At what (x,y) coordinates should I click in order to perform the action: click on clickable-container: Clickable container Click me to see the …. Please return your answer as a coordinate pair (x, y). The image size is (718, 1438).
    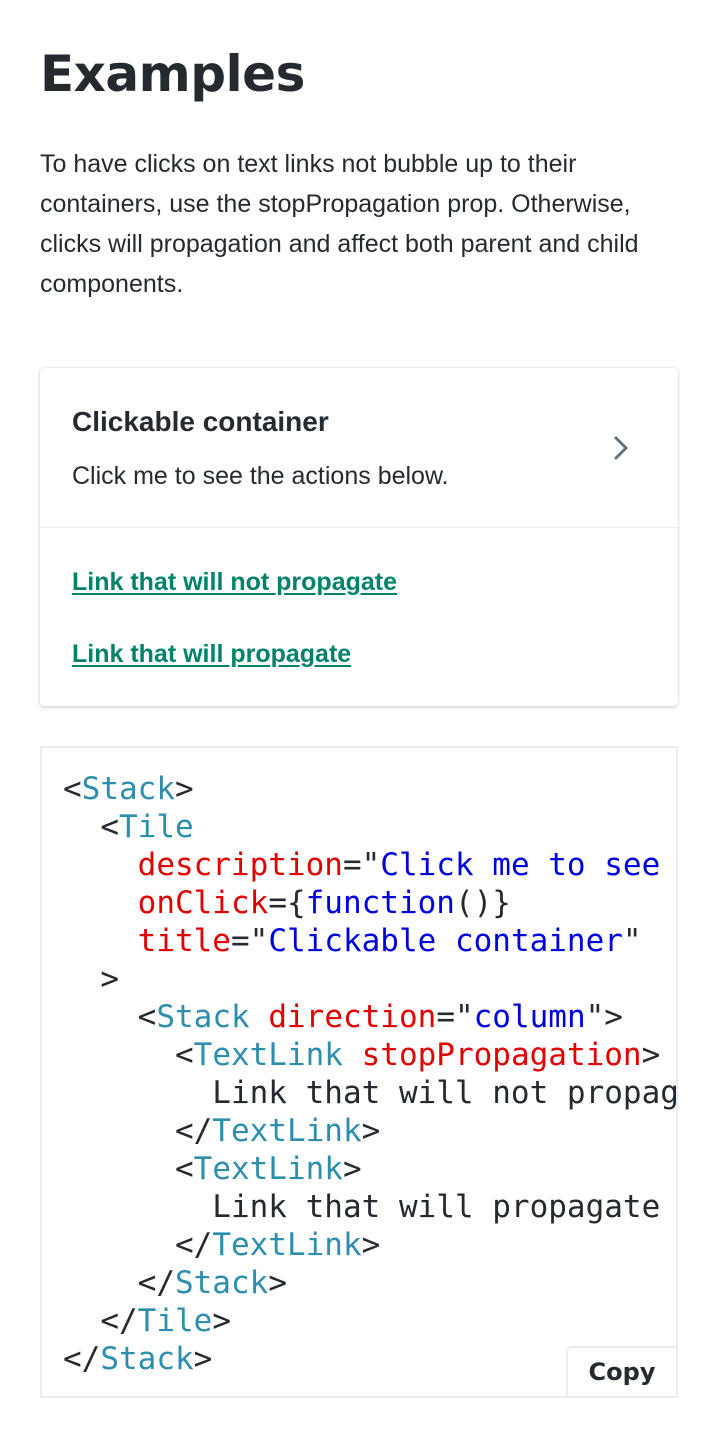
    Looking at the image, I should click on (359, 448).